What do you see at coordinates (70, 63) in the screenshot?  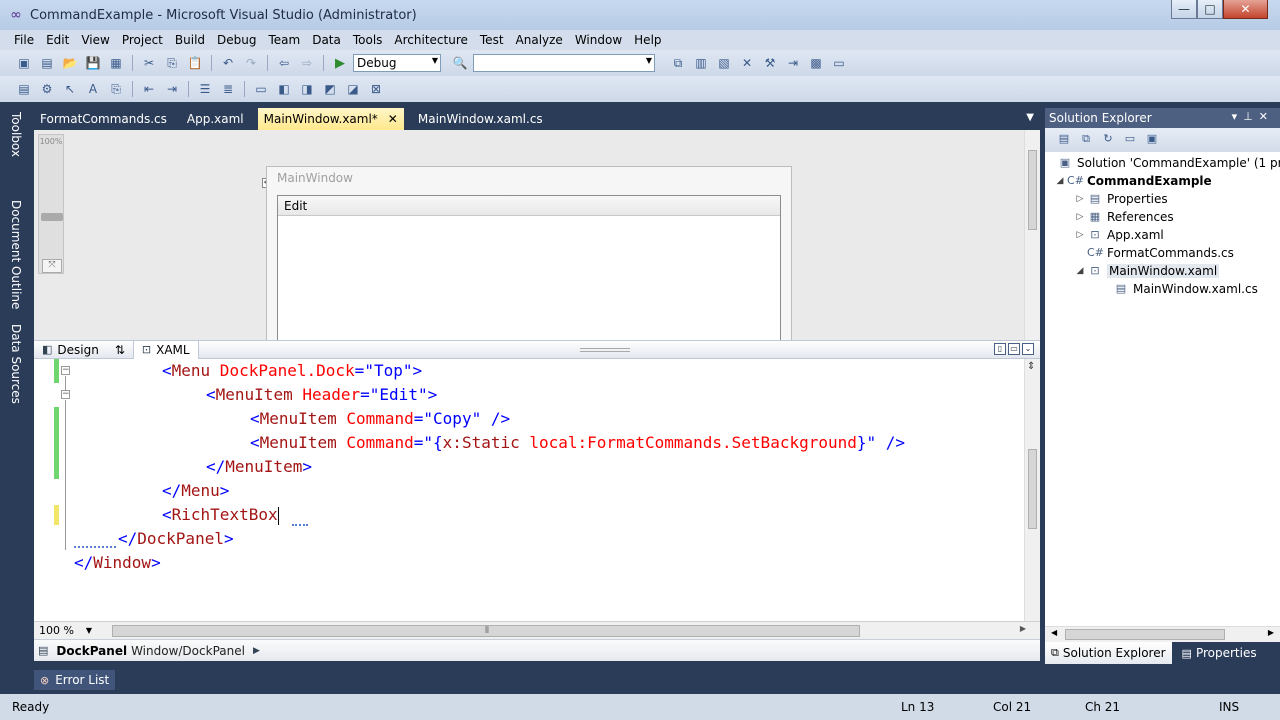 I see `open-file-icon: 📂` at bounding box center [70, 63].